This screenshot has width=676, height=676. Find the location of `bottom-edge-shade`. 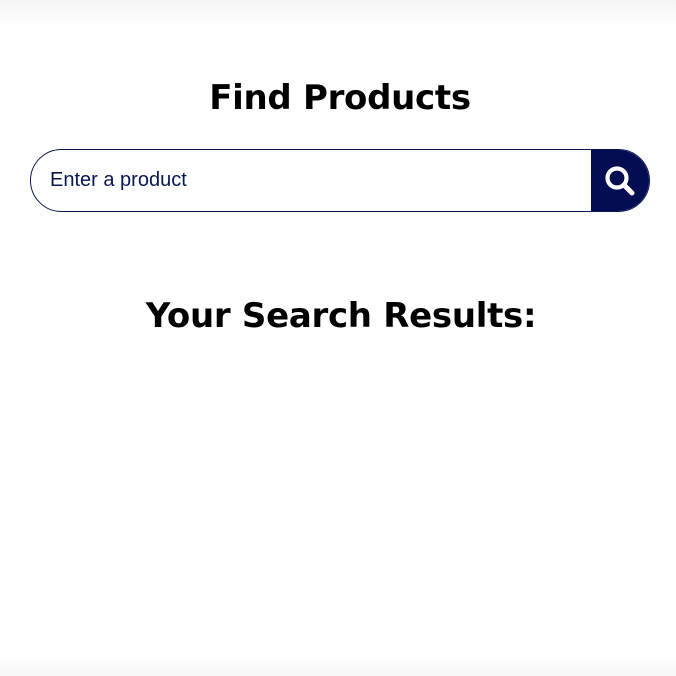

bottom-edge-shade is located at coordinates (338, 665).